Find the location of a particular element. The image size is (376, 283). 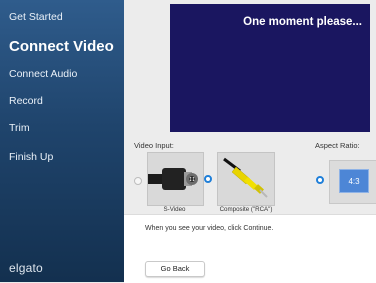

composite-caption: Composite ("RCA") is located at coordinates (246, 209).